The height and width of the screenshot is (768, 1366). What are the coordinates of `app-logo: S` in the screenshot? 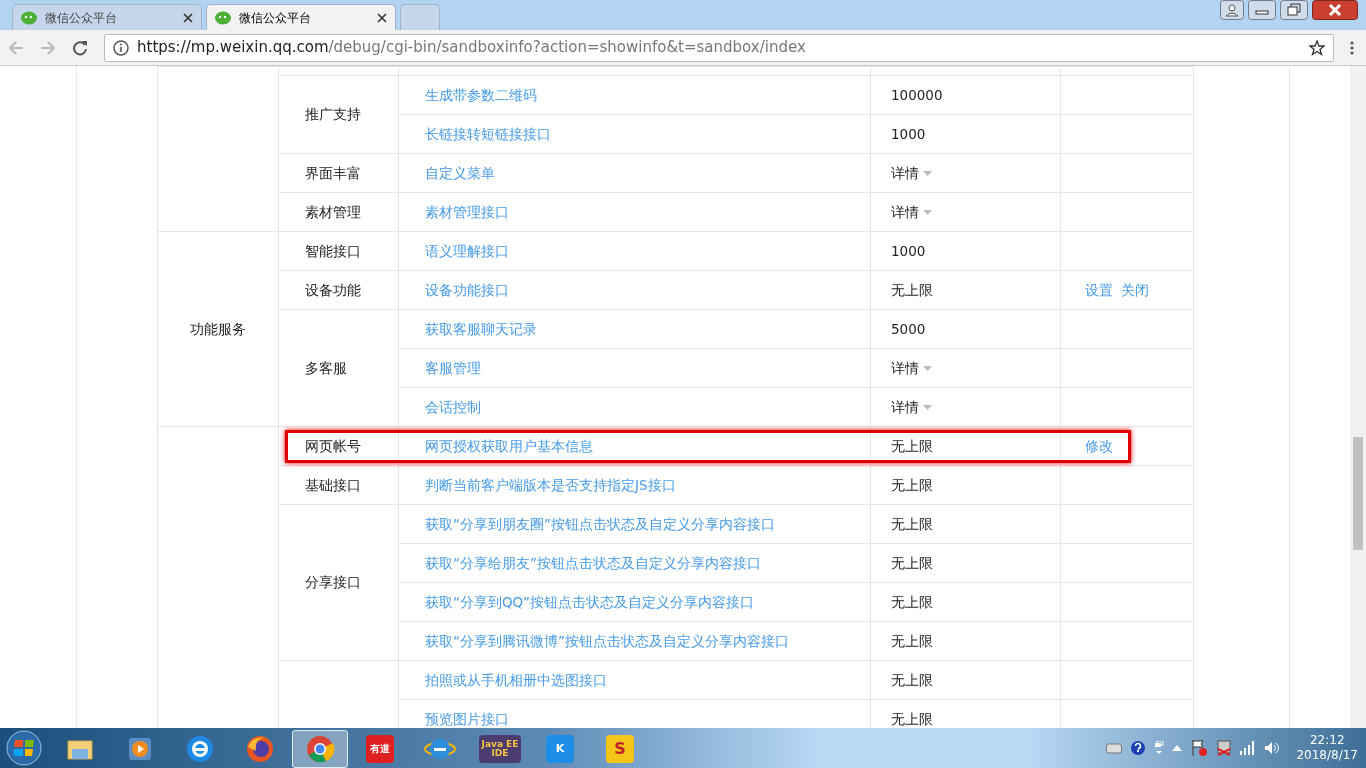 It's located at (620, 748).